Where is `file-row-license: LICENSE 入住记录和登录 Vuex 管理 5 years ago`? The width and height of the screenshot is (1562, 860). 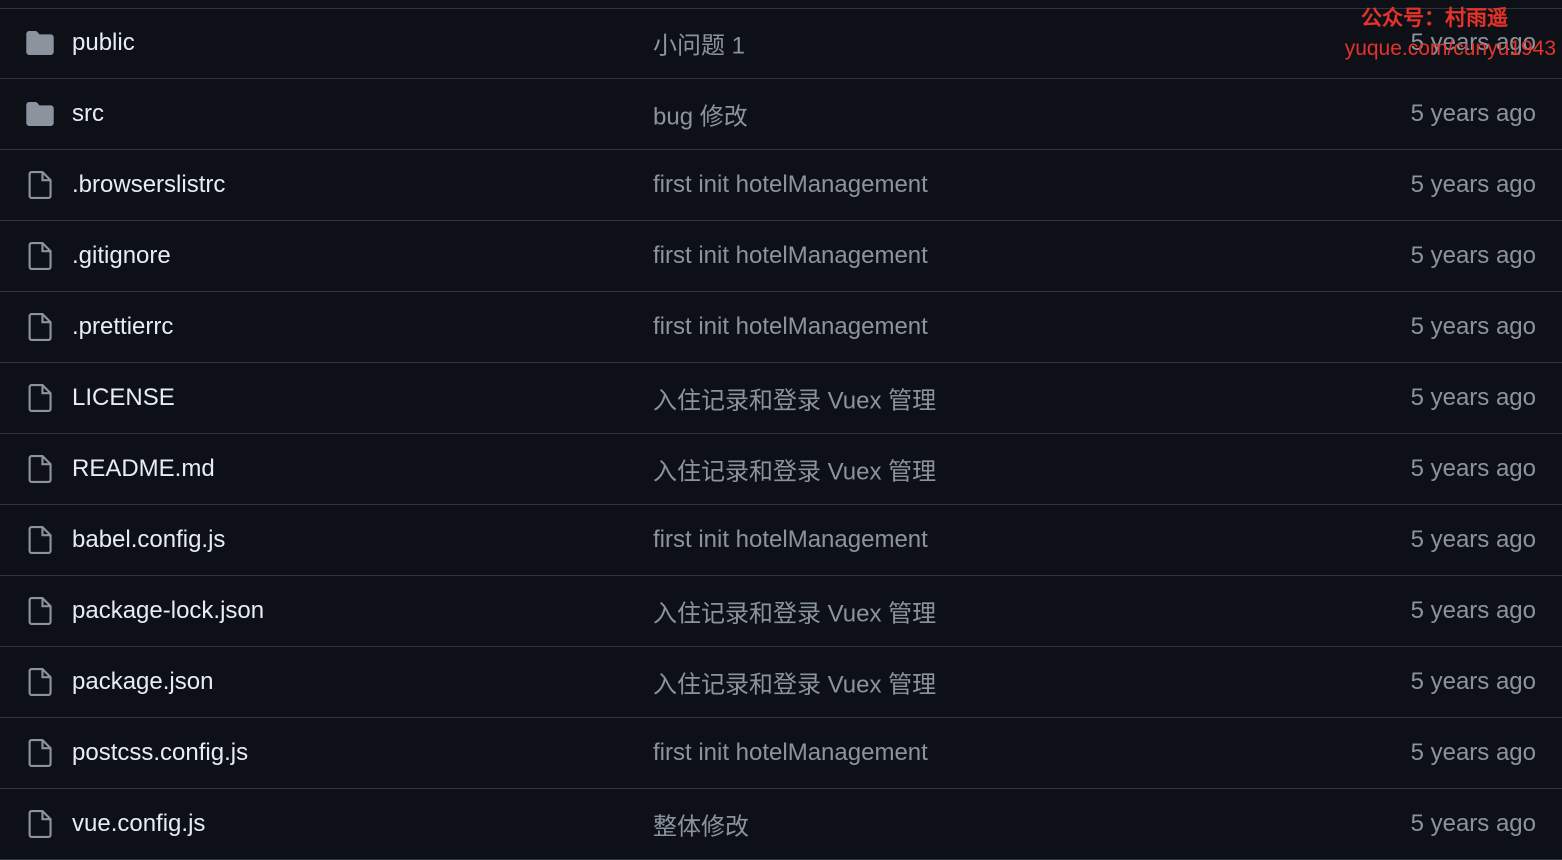 file-row-license: LICENSE 入住记录和登录 Vuex 管理 5 years ago is located at coordinates (781, 398).